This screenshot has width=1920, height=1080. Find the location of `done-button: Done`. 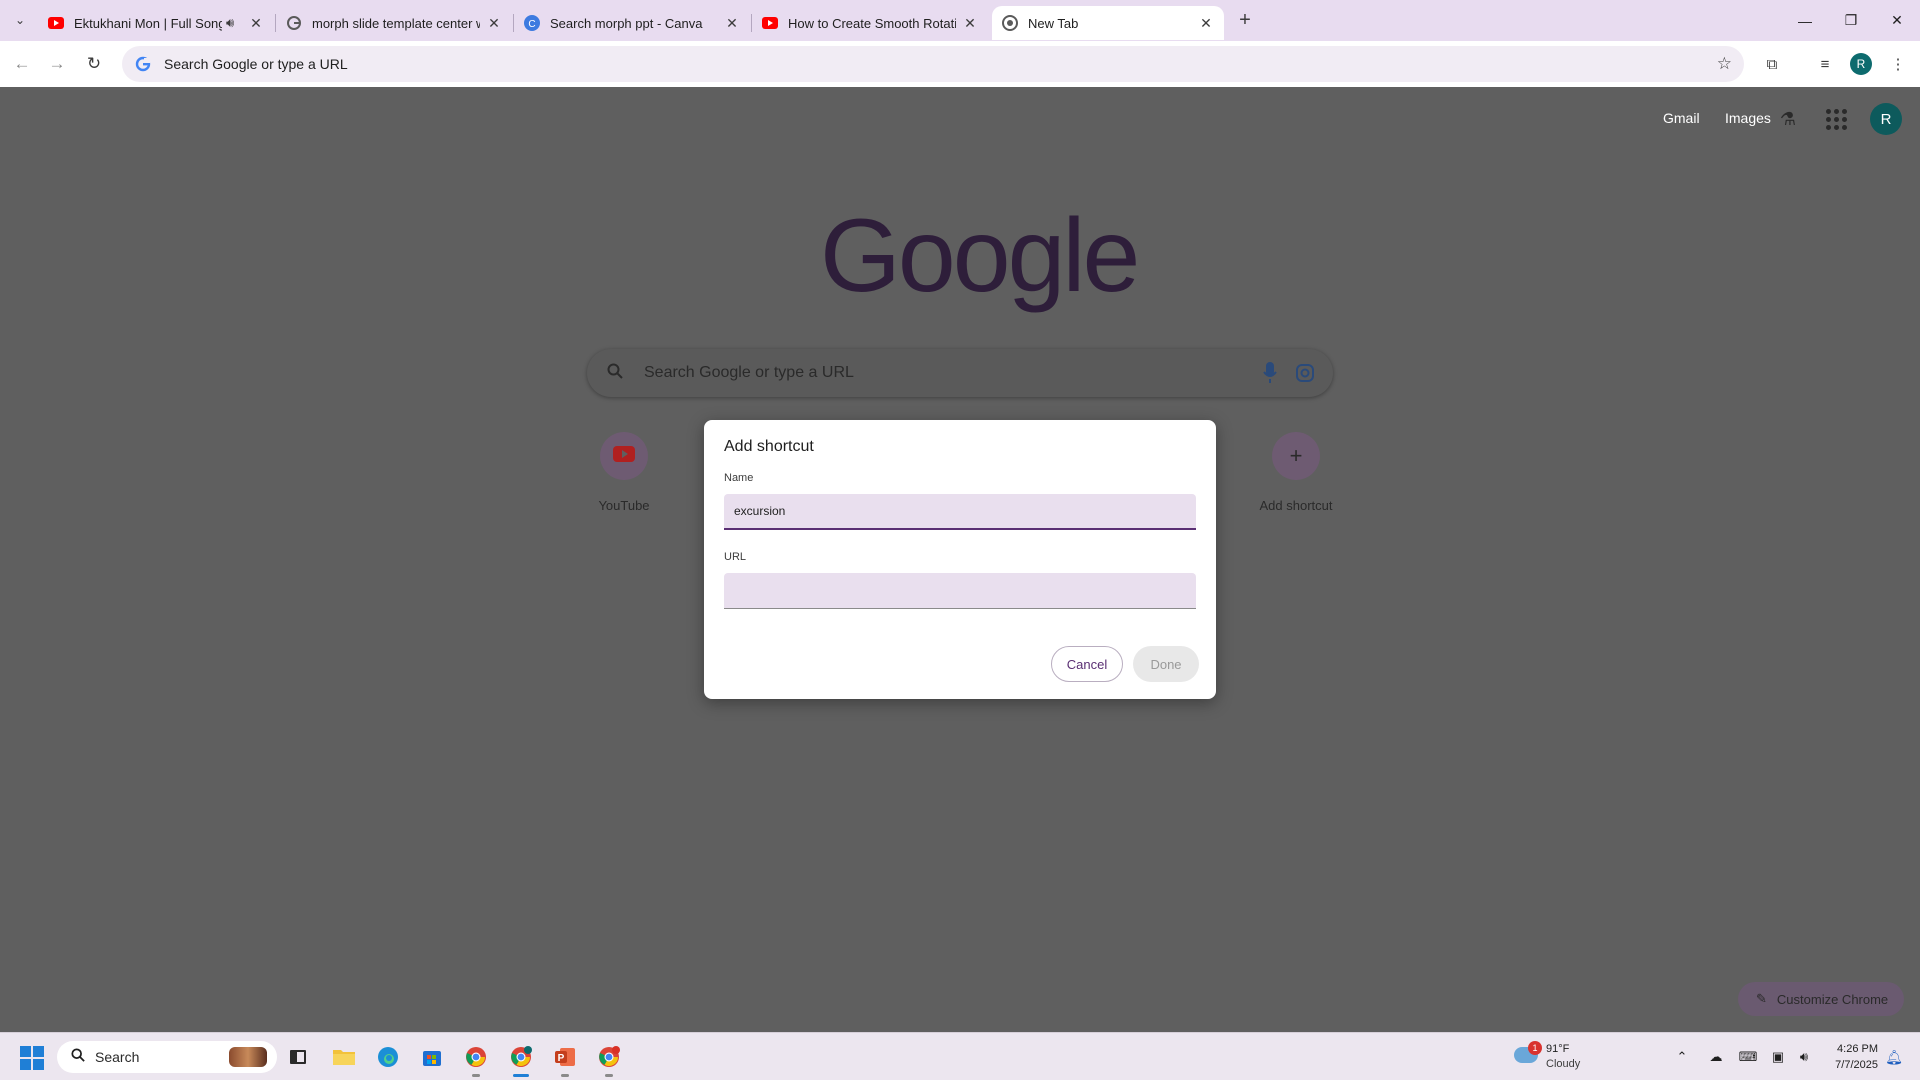

done-button: Done is located at coordinates (1166, 664).